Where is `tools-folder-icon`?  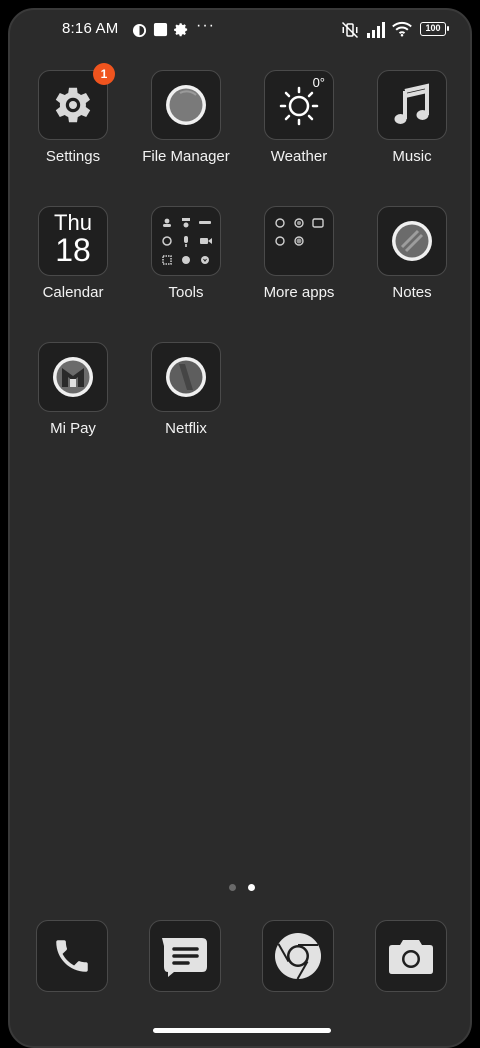
tools-folder-icon is located at coordinates (187, 241).